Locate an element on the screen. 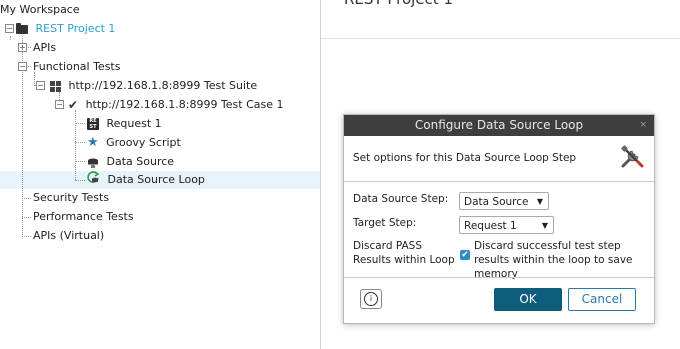 The height and width of the screenshot is (349, 680). page-title: REST Project 1 is located at coordinates (398, 4).